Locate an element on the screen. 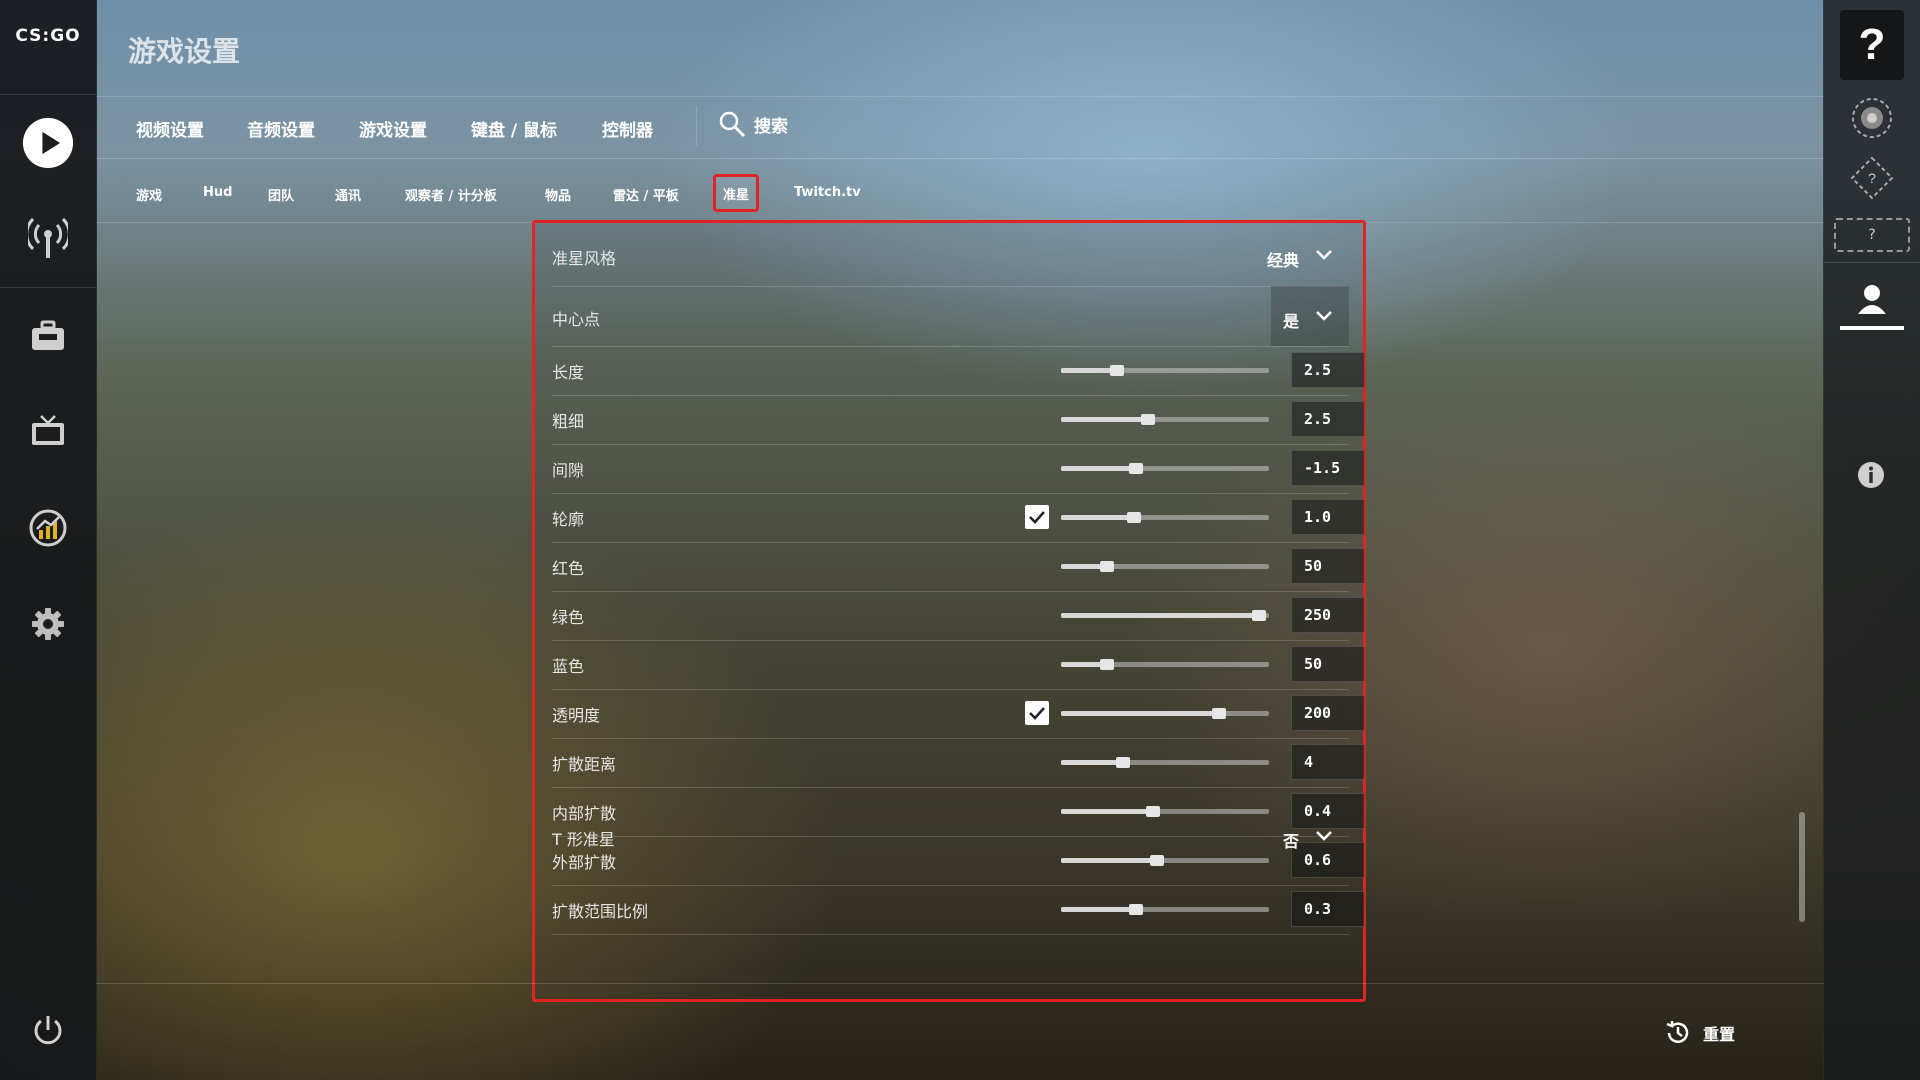  watch-button is located at coordinates (48, 432).